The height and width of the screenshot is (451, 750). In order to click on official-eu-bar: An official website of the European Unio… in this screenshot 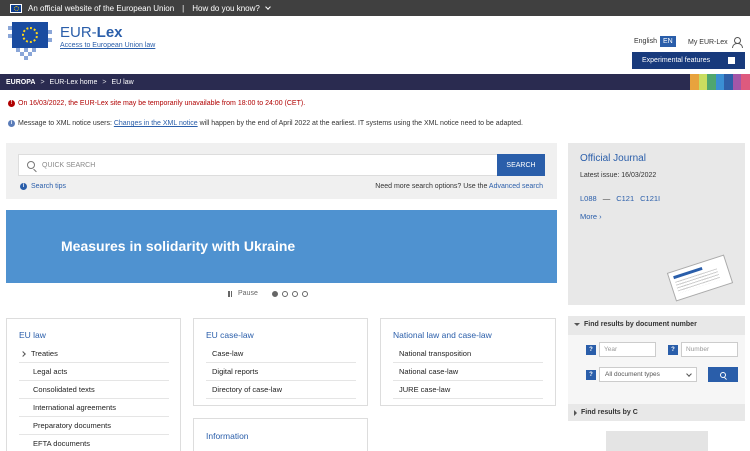, I will do `click(375, 8)`.